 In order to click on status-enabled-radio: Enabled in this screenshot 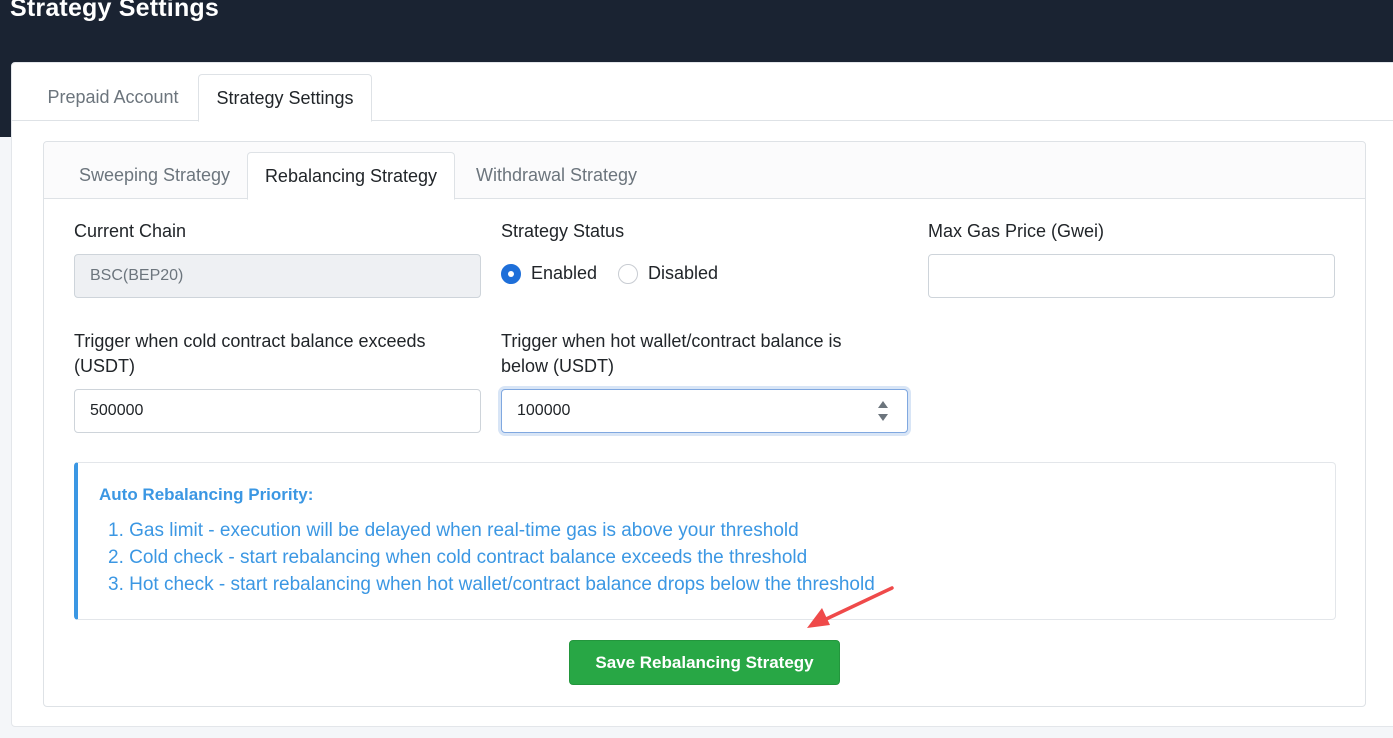, I will do `click(549, 273)`.